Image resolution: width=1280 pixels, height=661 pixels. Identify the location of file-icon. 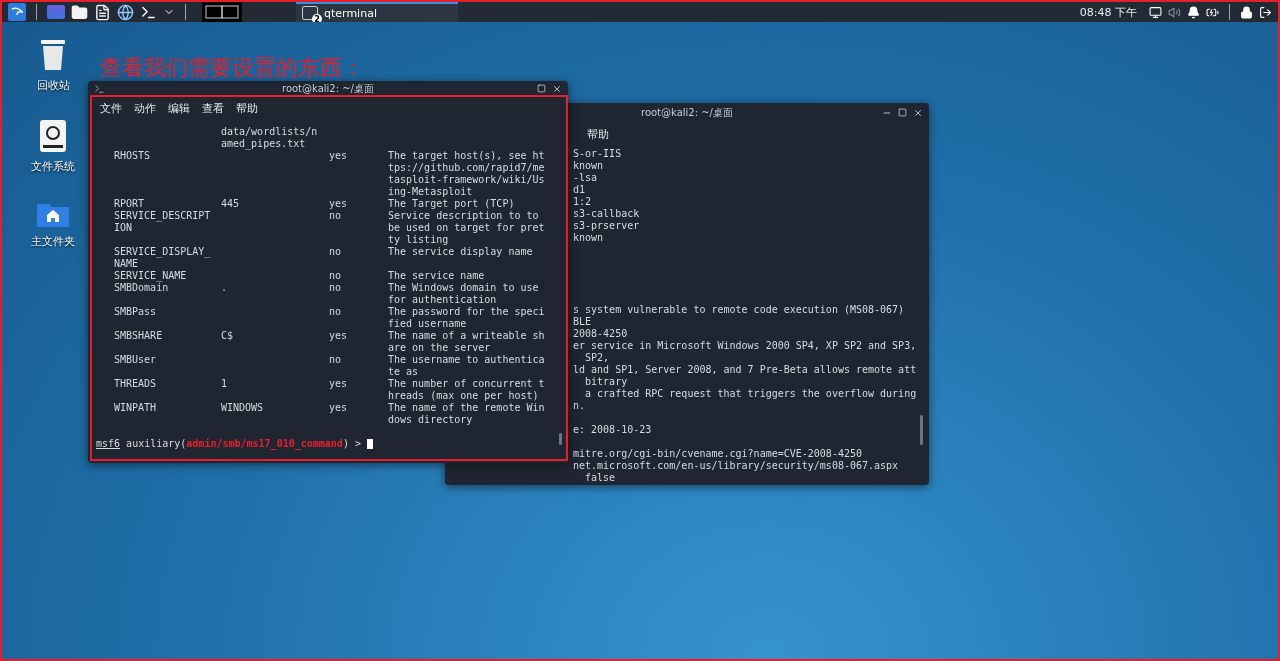
(102, 12).